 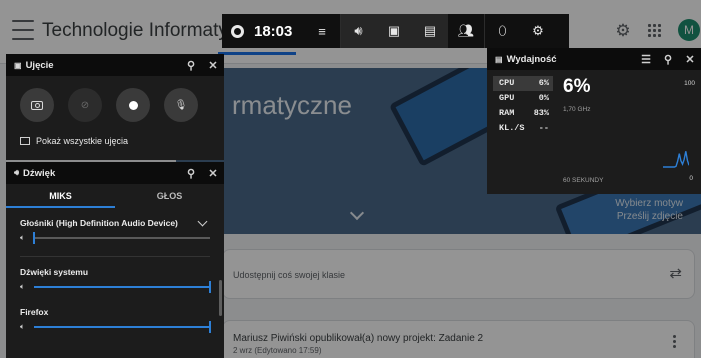 I want to click on cpu-usage-graph, so click(x=676, y=159).